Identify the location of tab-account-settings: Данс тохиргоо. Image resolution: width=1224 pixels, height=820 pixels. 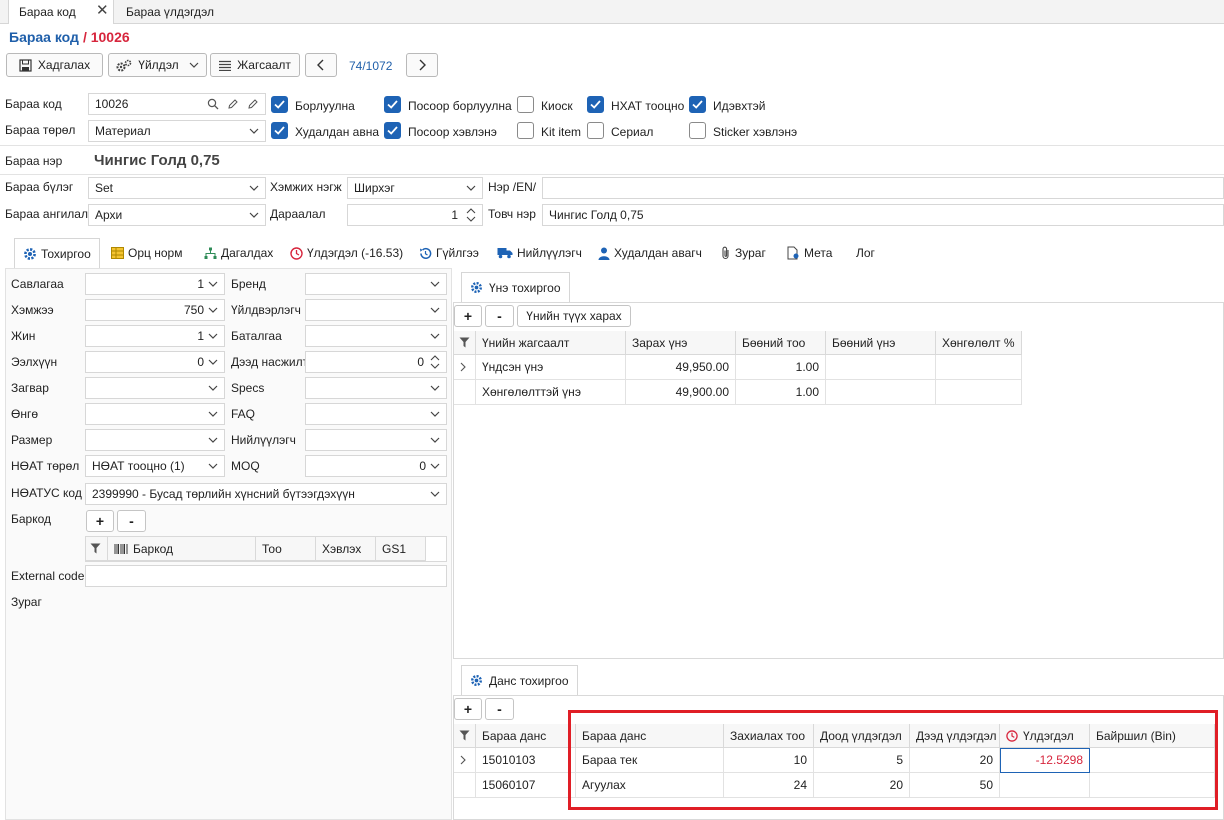
(519, 680).